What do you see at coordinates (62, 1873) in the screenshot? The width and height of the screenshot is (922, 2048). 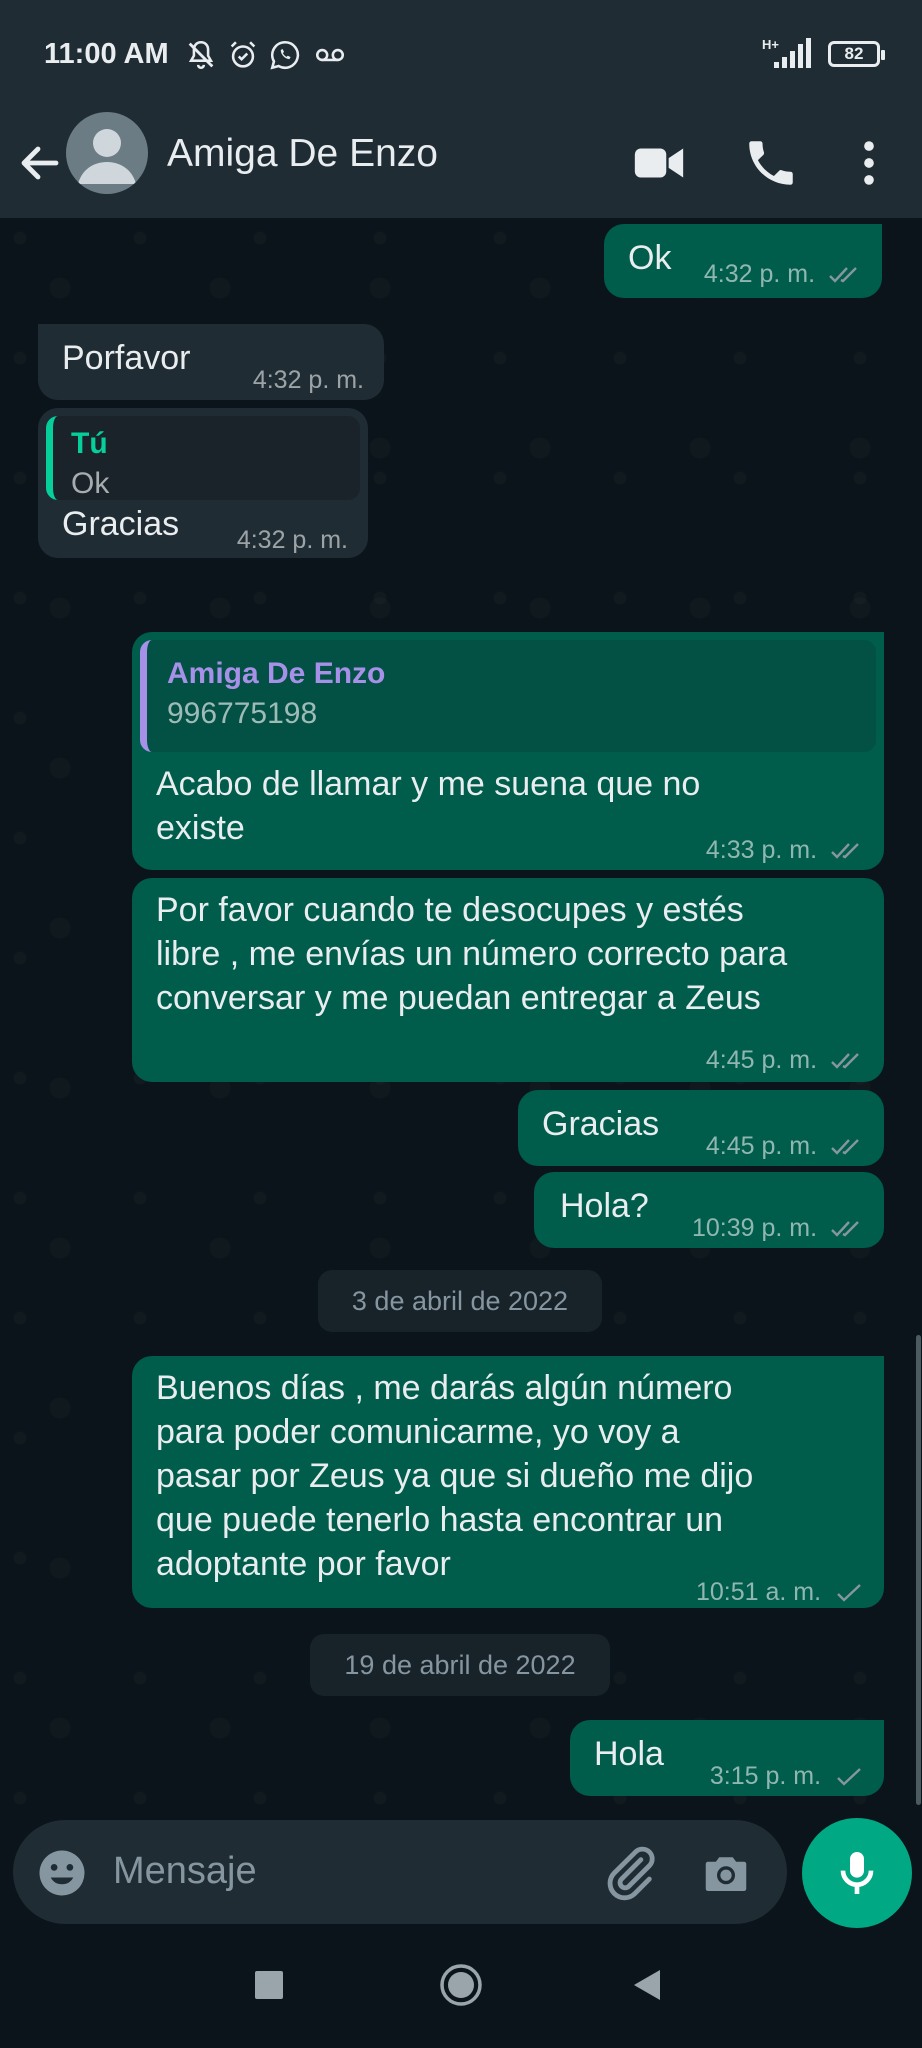 I see `emoji-icon` at bounding box center [62, 1873].